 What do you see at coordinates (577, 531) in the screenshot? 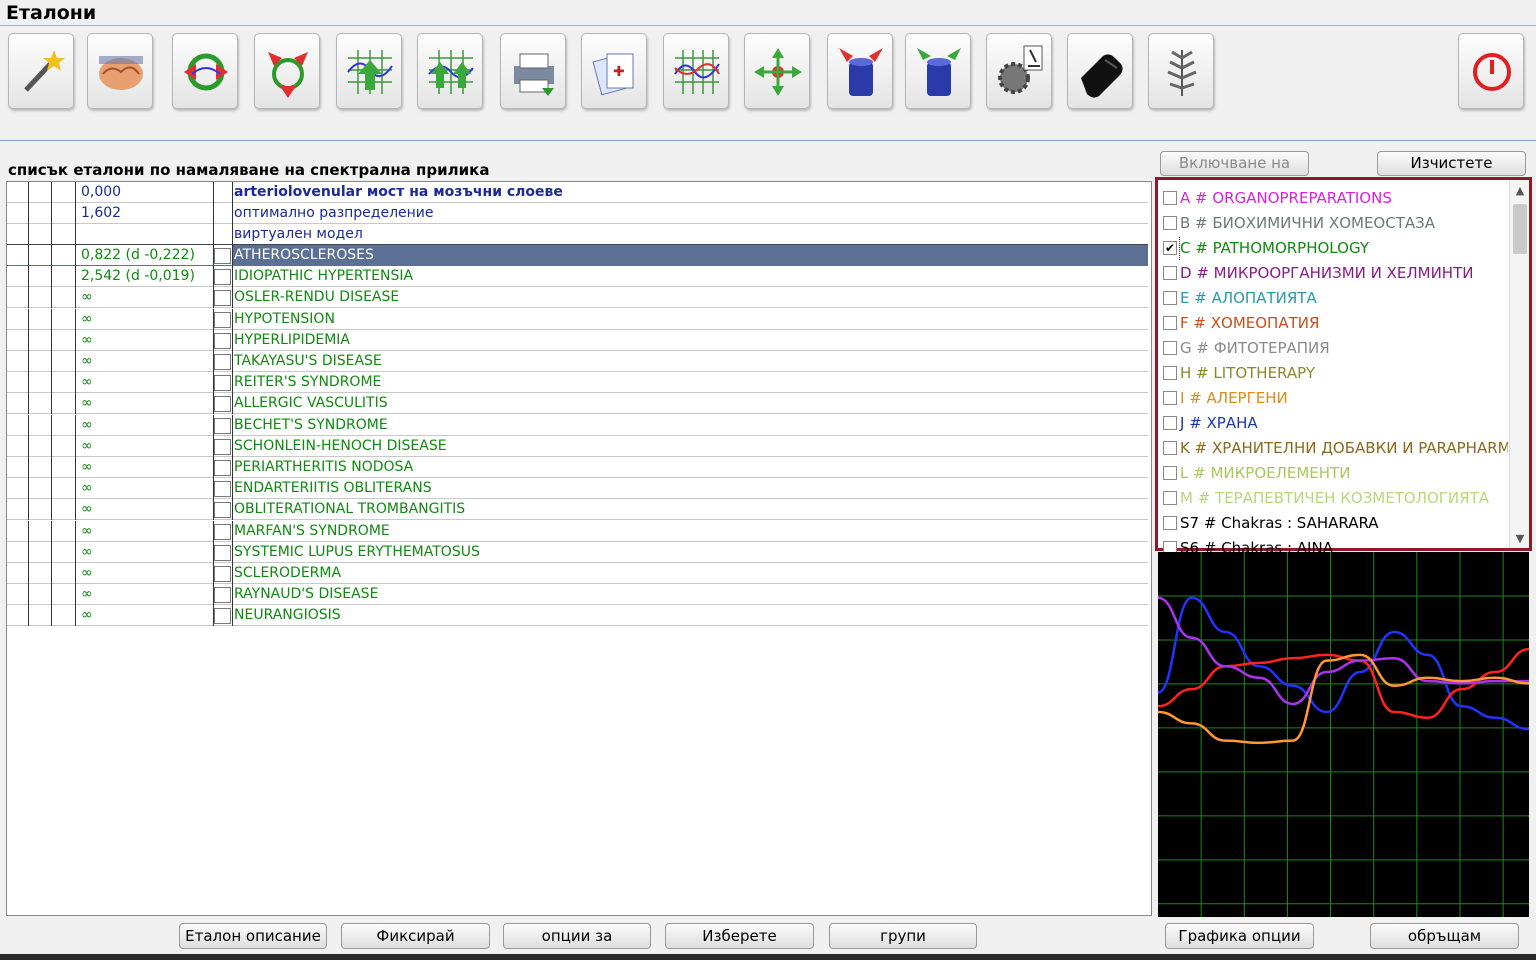
I see `table-row: ∞ MARFAN'S SYNDROME` at bounding box center [577, 531].